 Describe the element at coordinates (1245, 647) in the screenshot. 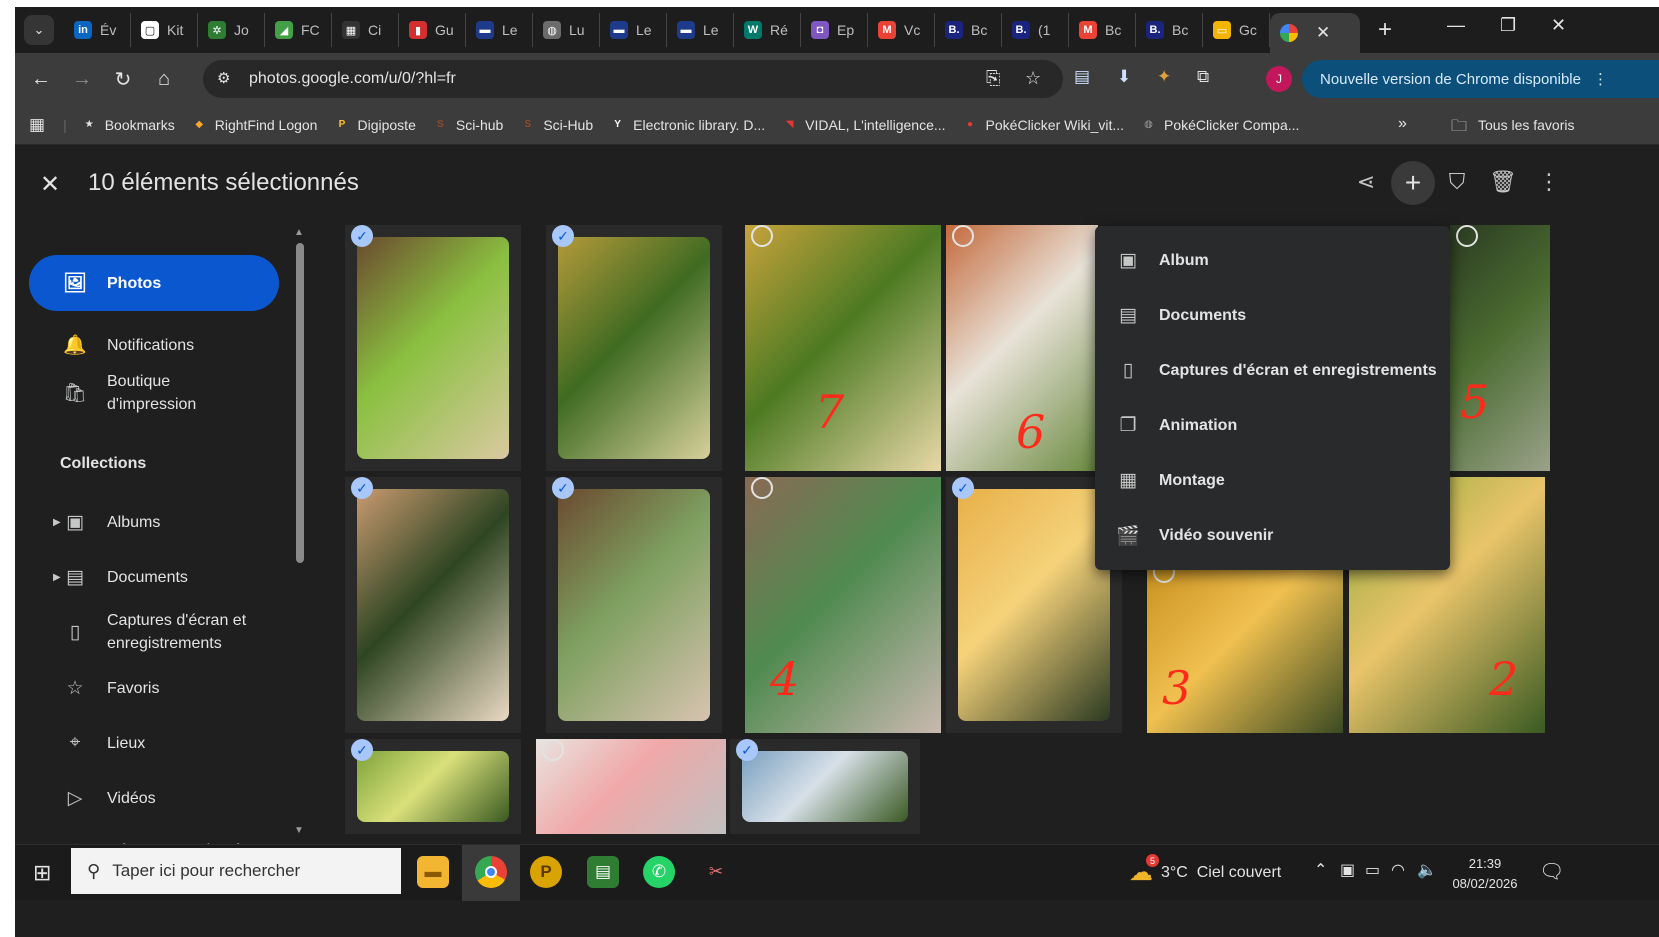

I see `photo-tile: 3` at that location.